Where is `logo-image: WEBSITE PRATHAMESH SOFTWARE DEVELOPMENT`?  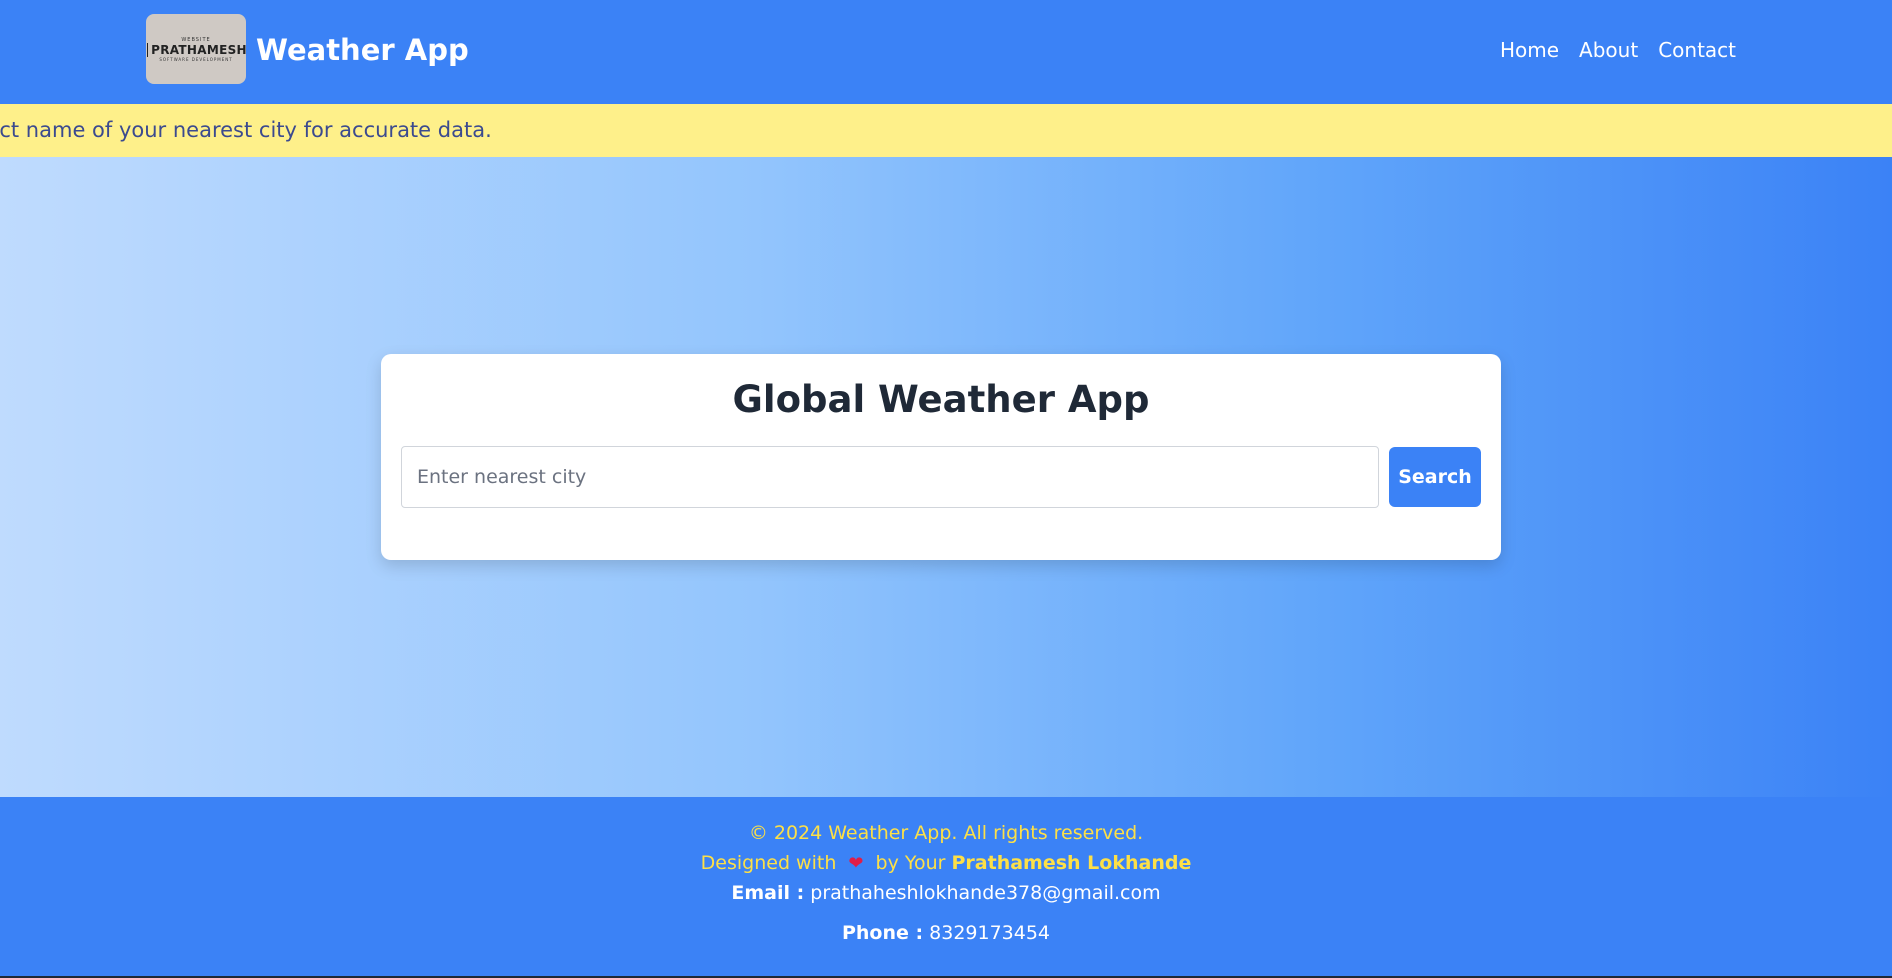
logo-image: WEBSITE PRATHAMESH SOFTWARE DEVELOPMENT is located at coordinates (196, 49).